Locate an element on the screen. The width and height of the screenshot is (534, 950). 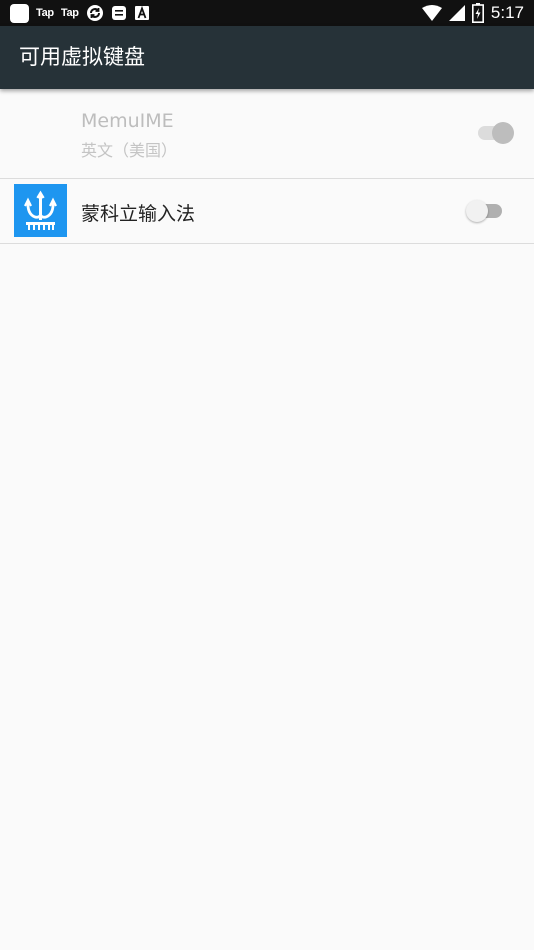
status-bar-system: 5:17 is located at coordinates (472, 13).